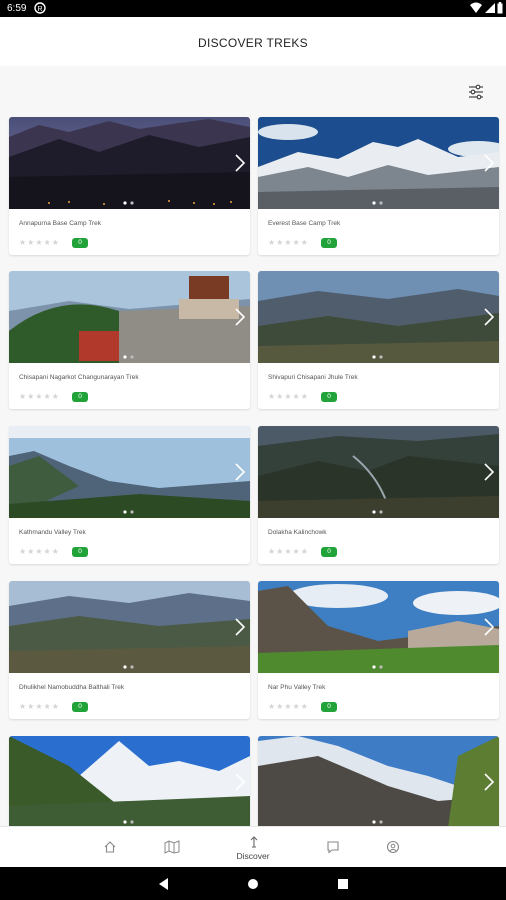 The width and height of the screenshot is (506, 900). I want to click on trek-card: Kathmandu Valley Trek ★★★★★ 0, so click(129, 495).